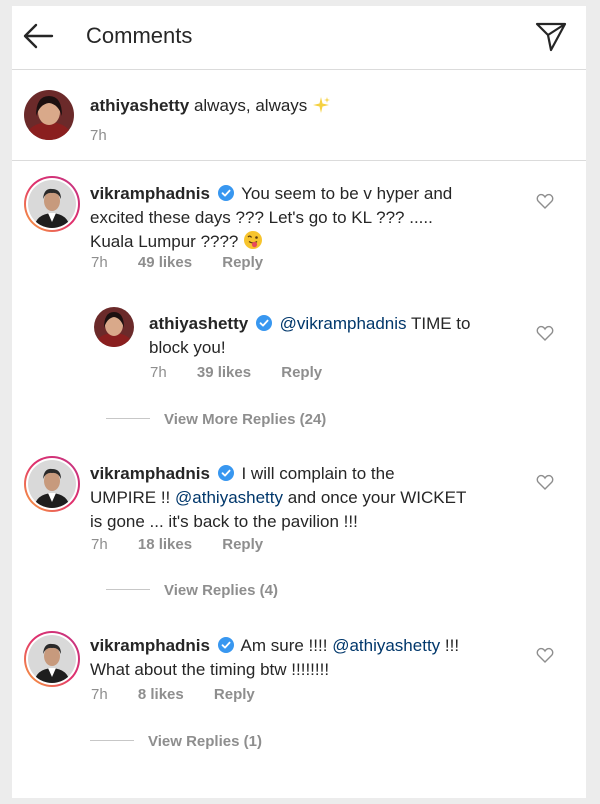 The width and height of the screenshot is (600, 804). I want to click on comment-meta: 7h 8 likes Reply, so click(186, 694).